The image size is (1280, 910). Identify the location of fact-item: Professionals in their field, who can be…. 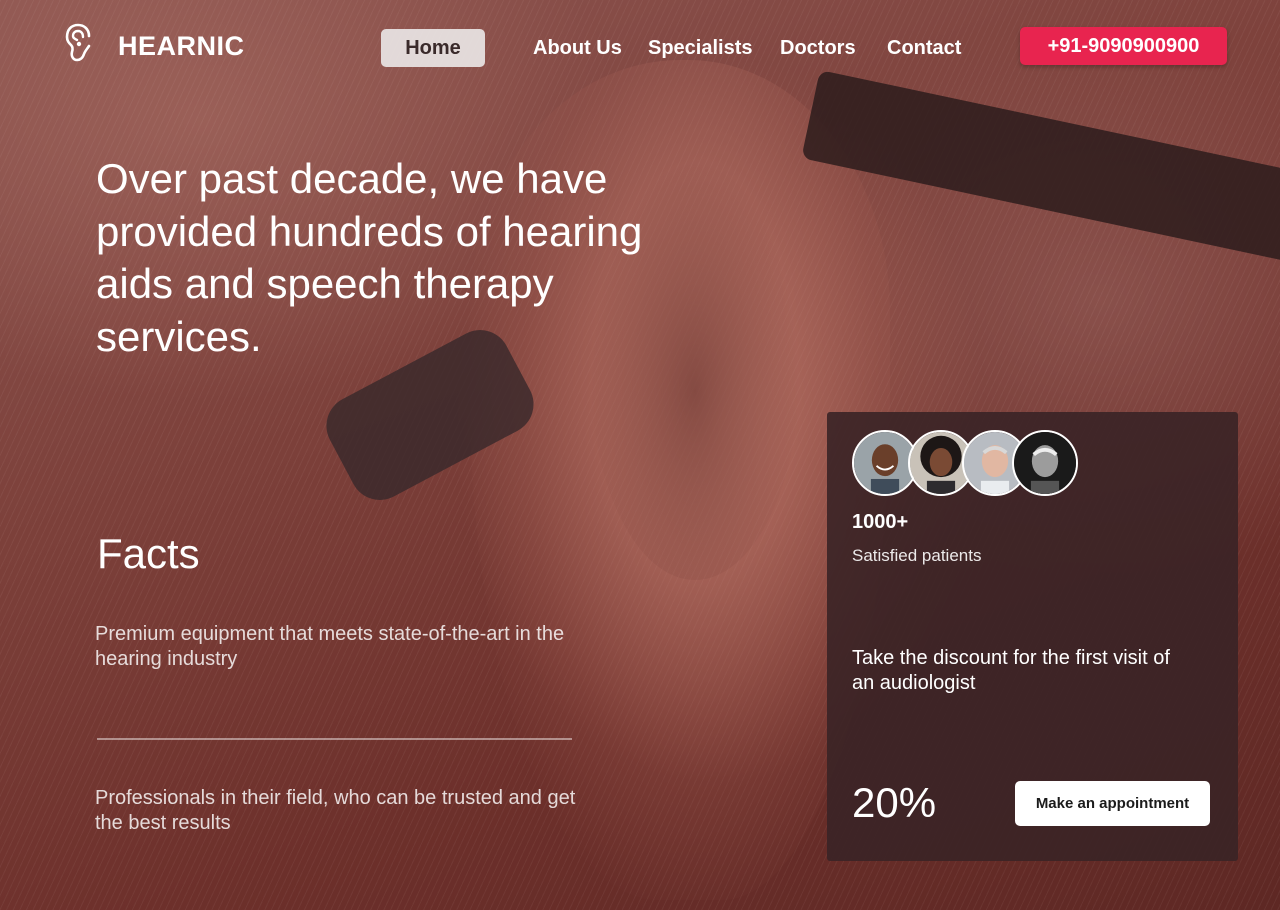
(335, 810).